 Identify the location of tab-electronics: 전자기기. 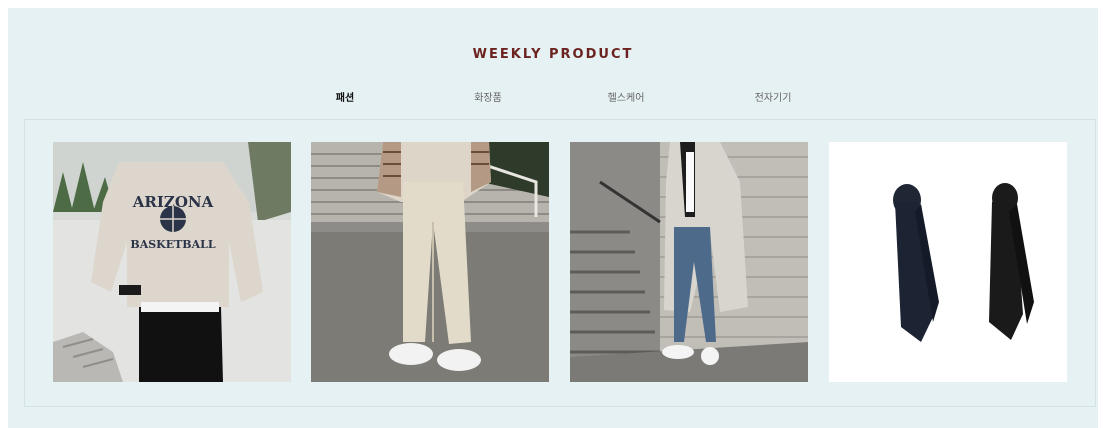
(773, 96).